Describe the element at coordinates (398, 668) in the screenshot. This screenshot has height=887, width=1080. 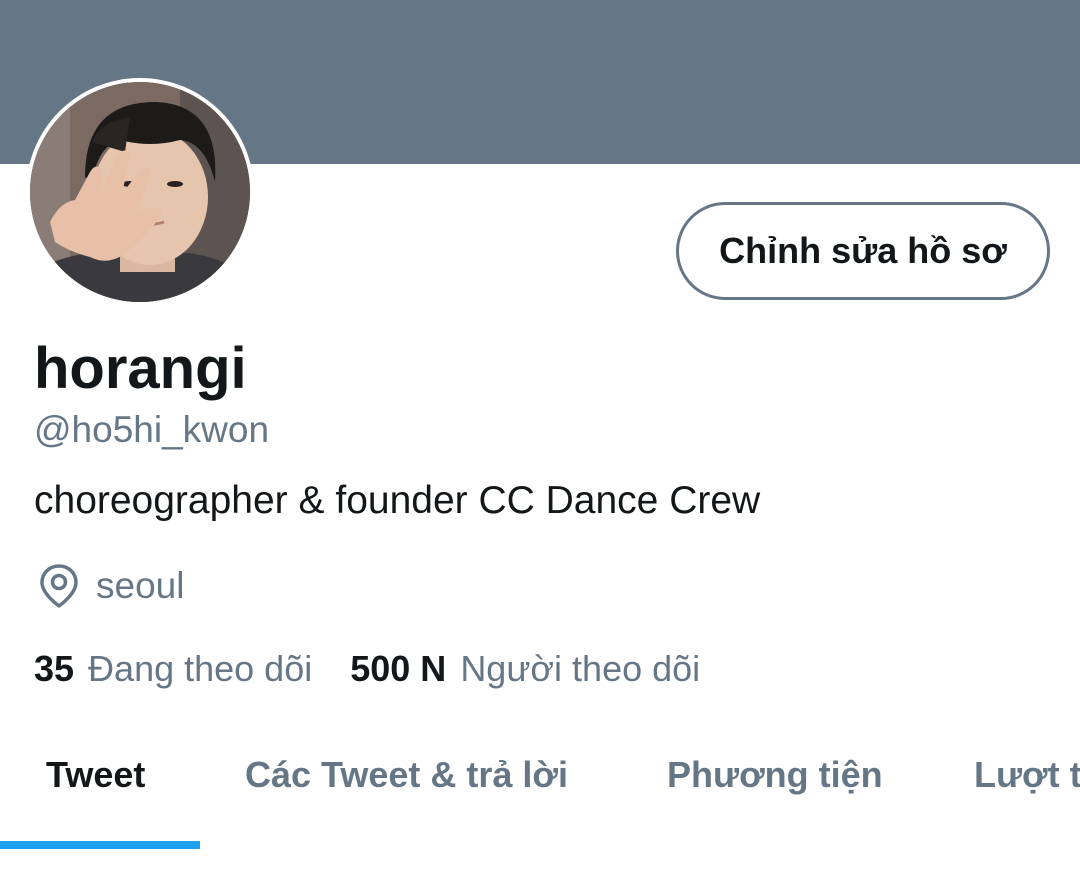
I see `followers-count: 500 N` at that location.